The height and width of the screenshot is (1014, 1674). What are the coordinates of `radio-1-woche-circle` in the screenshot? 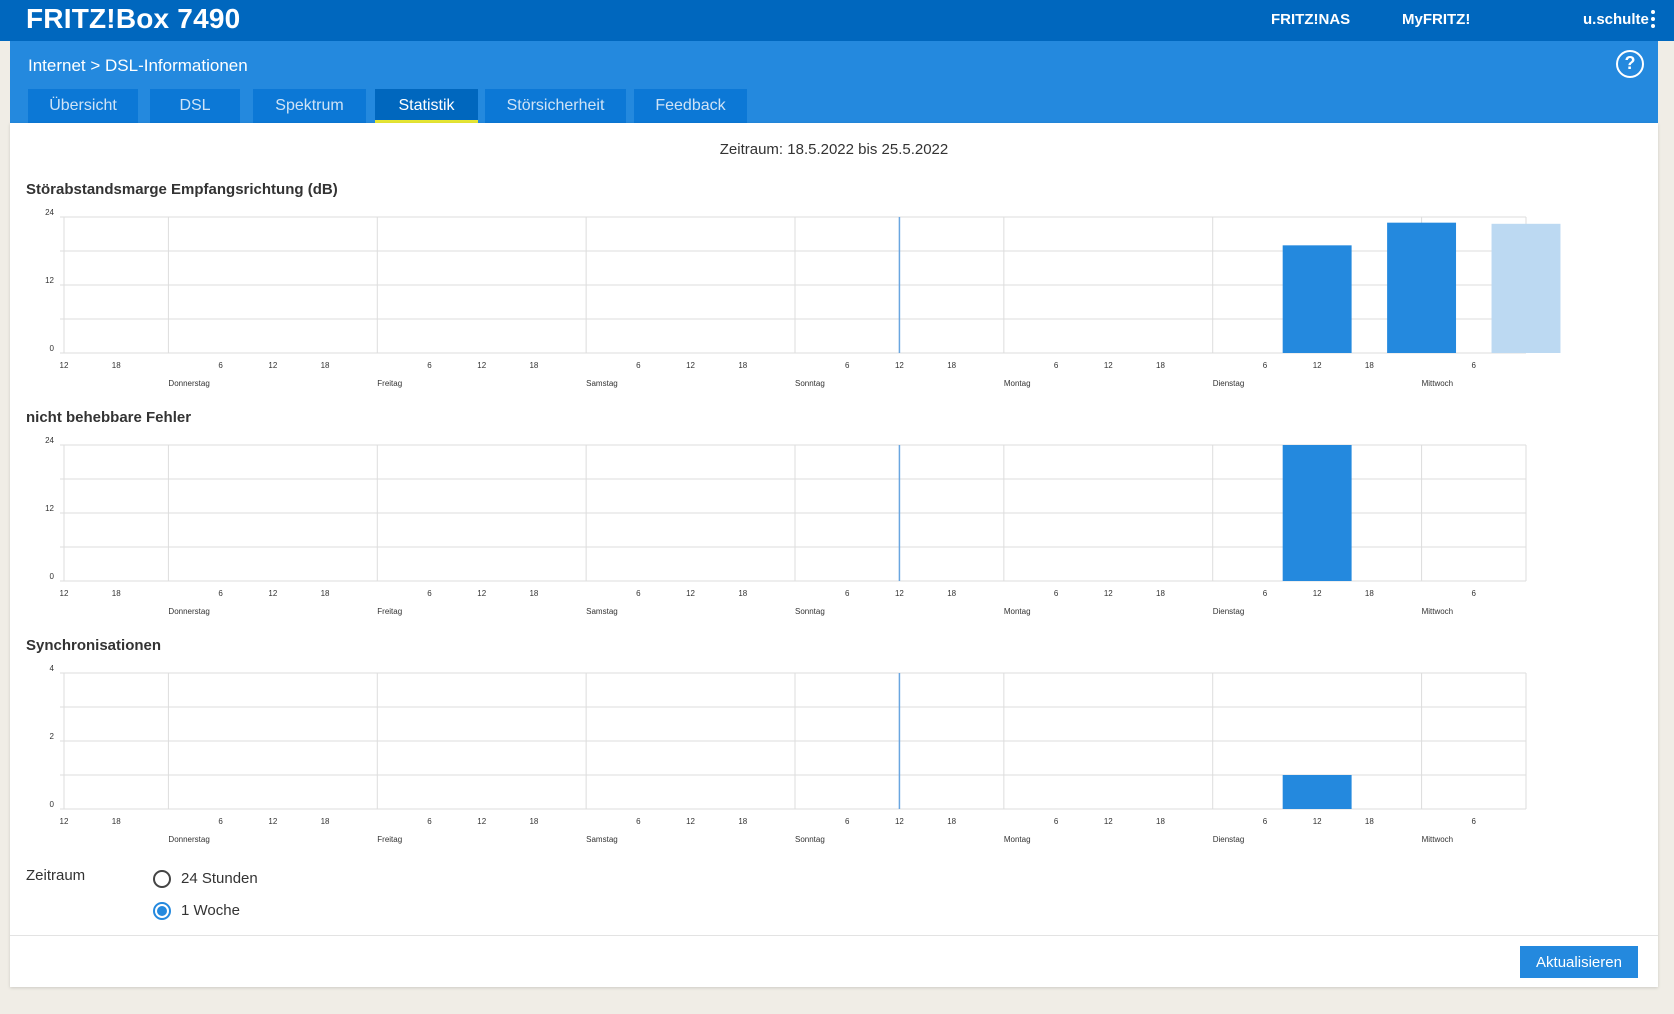 It's located at (162, 911).